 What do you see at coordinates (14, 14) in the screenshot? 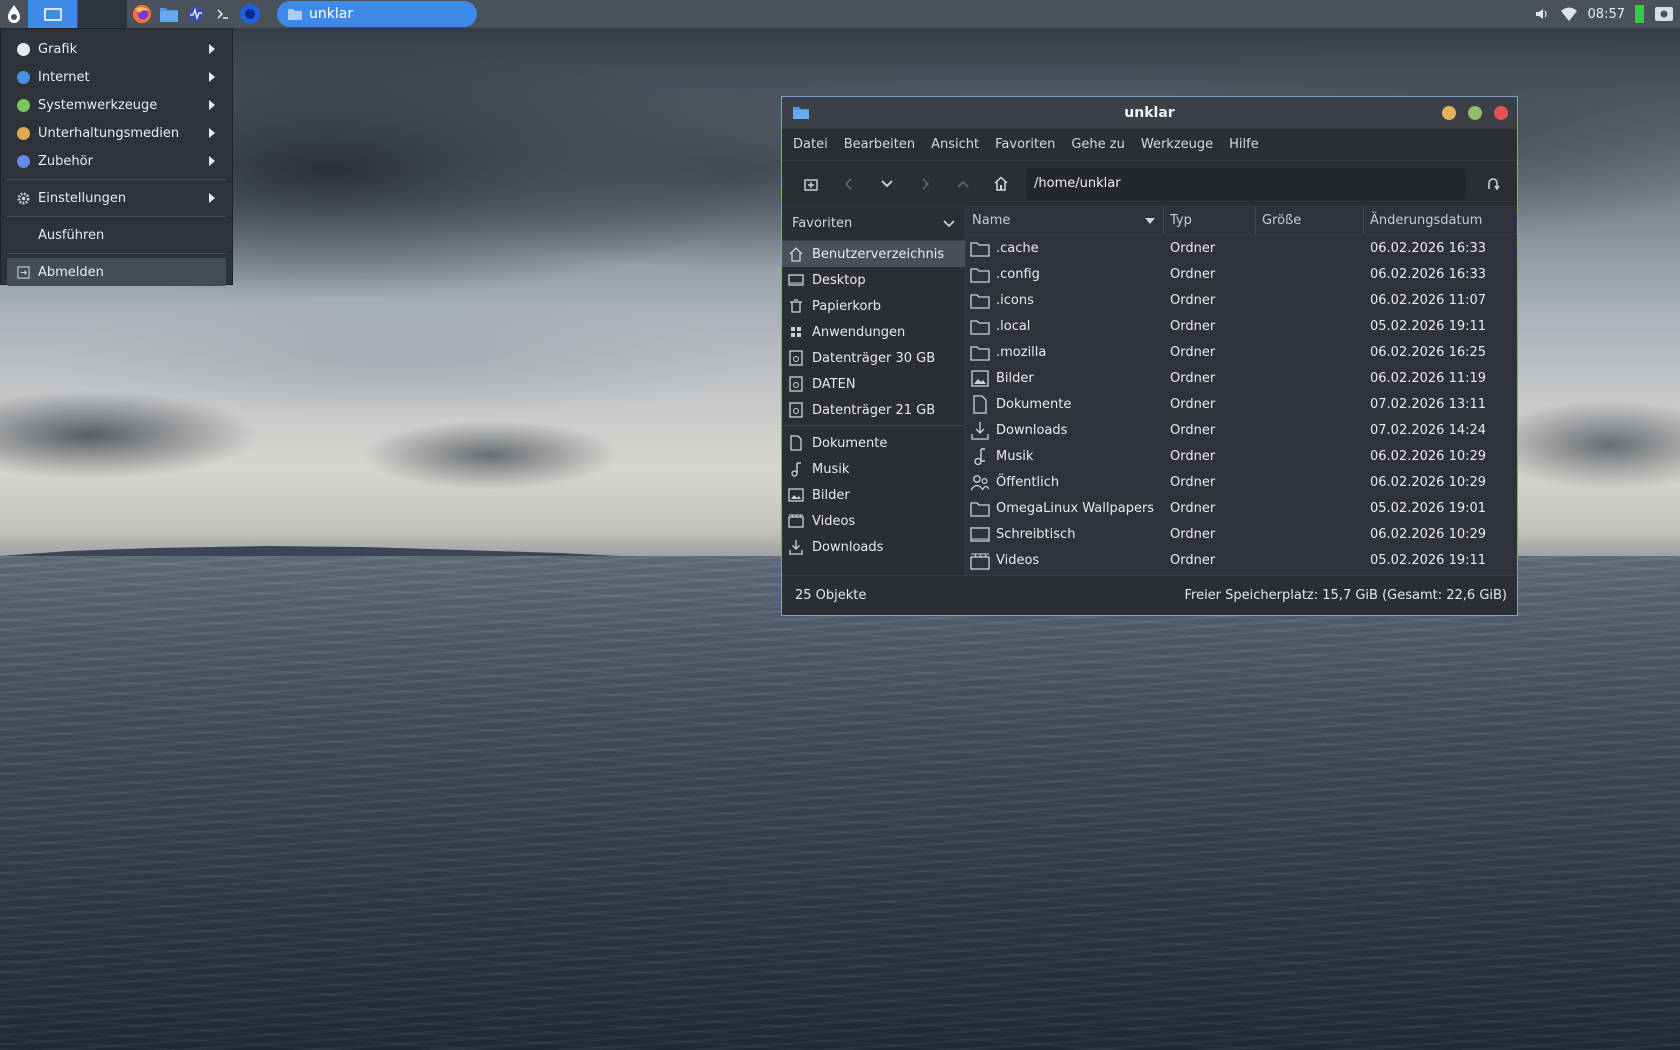
I see `app-menu-button` at bounding box center [14, 14].